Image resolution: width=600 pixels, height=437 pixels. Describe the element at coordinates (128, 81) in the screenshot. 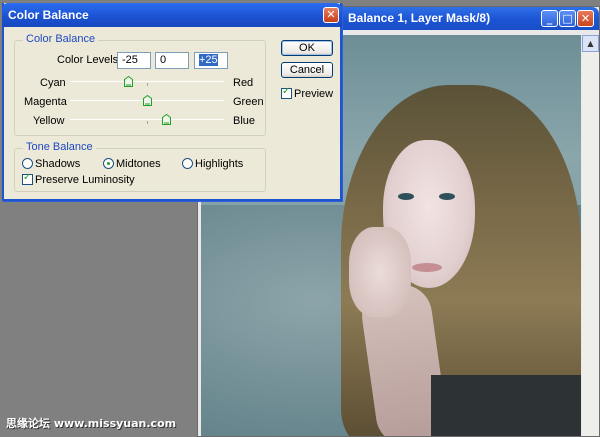

I see `slider-cyan-red-thumb` at that location.